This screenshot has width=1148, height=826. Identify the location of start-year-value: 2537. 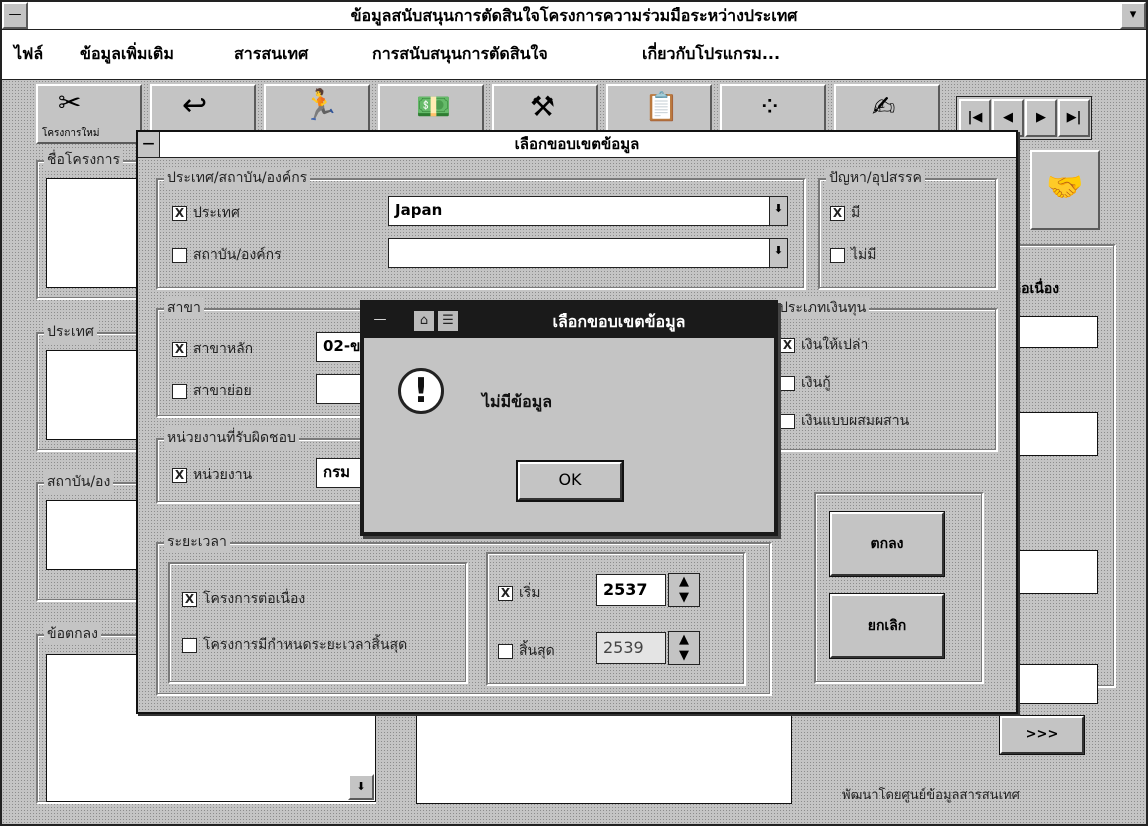
(625, 589).